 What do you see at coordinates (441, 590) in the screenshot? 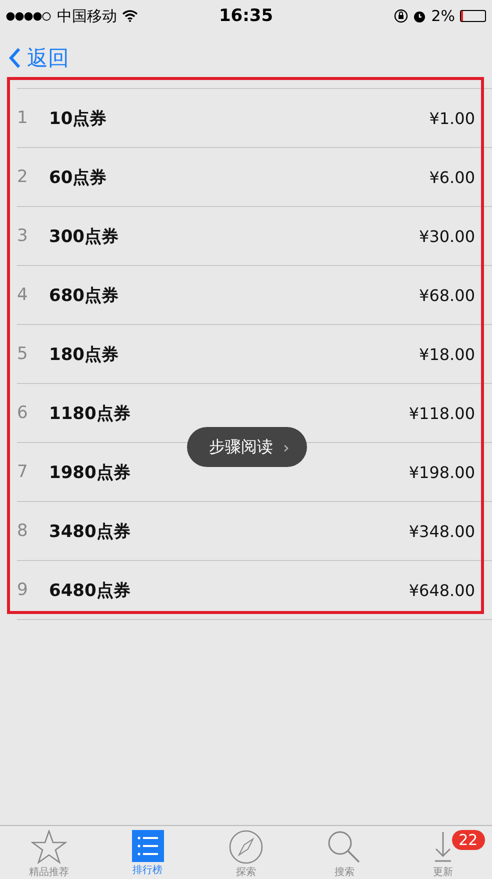
I see `item-price: ¥648.00` at bounding box center [441, 590].